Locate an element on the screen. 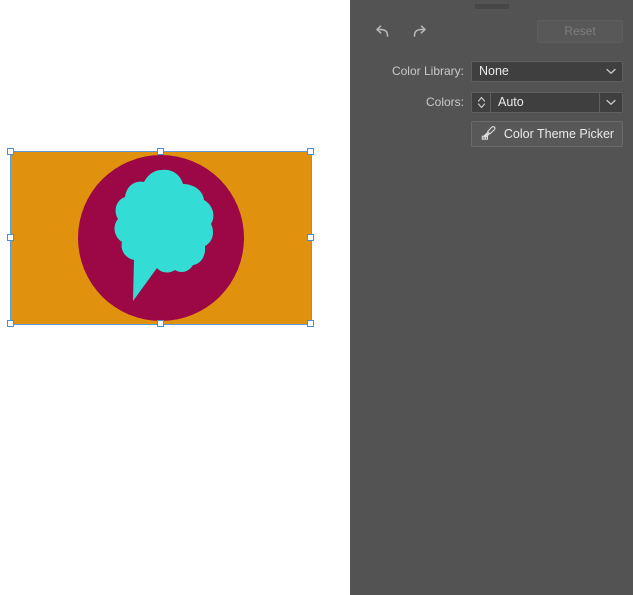 Image resolution: width=633 pixels, height=595 pixels. selected-artwork-group is located at coordinates (160, 237).